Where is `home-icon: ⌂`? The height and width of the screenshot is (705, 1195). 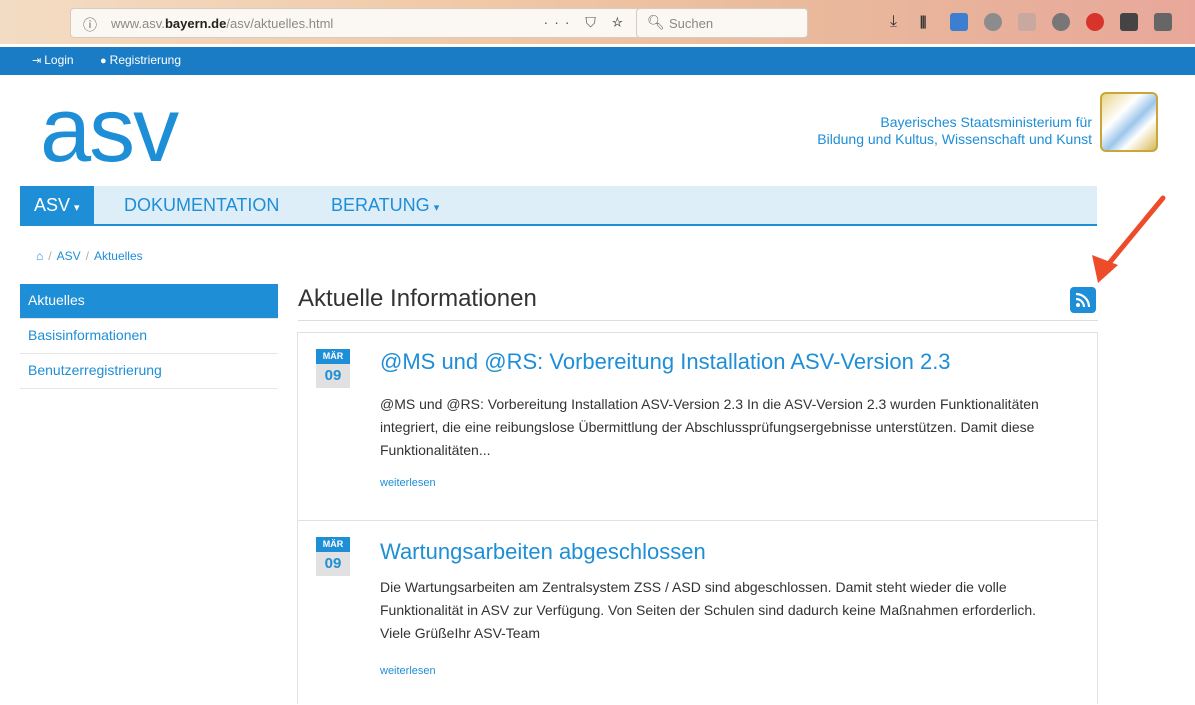 home-icon: ⌂ is located at coordinates (39, 256).